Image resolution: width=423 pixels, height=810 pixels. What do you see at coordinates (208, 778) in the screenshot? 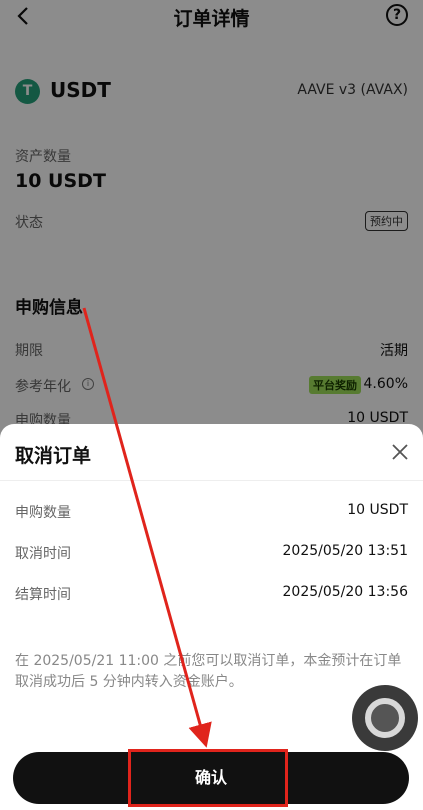
I see `annotation-highlight-box` at bounding box center [208, 778].